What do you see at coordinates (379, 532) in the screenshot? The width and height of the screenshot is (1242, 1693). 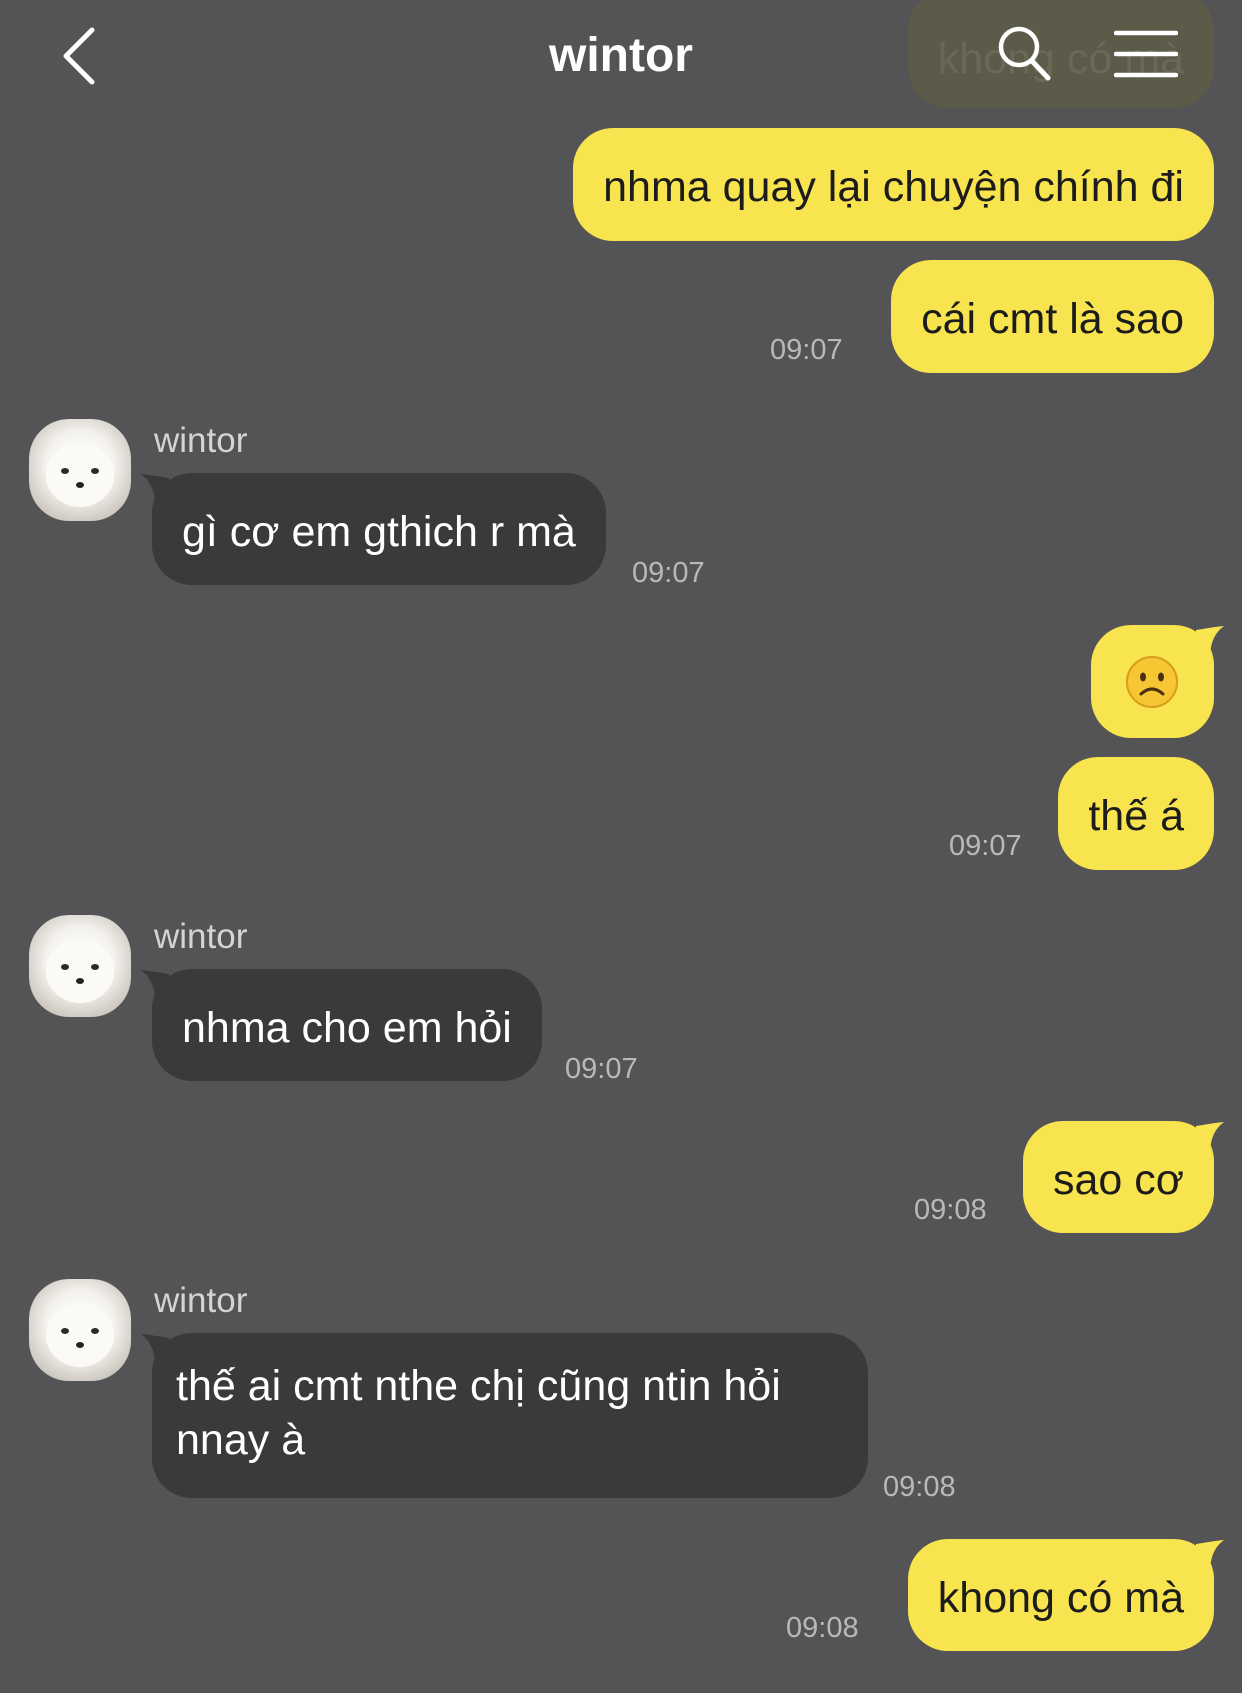 I see `message-text: gì cơ em gthich r mà` at bounding box center [379, 532].